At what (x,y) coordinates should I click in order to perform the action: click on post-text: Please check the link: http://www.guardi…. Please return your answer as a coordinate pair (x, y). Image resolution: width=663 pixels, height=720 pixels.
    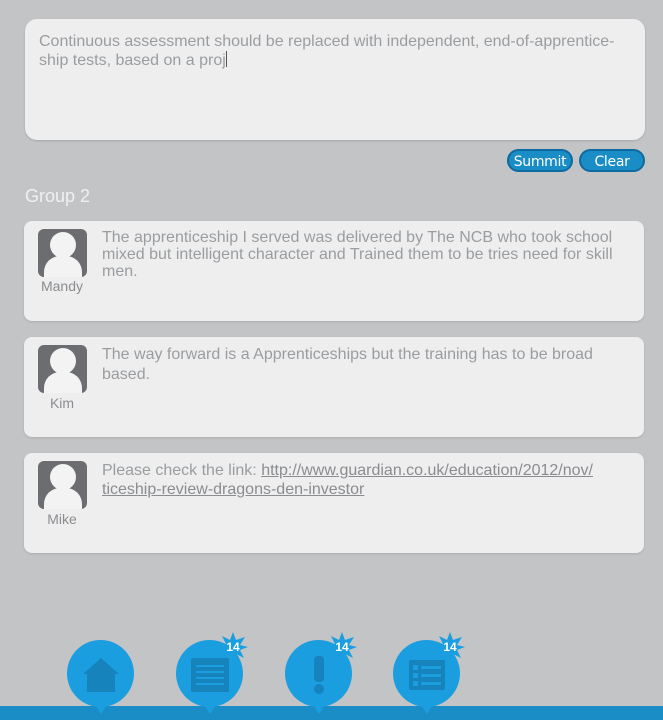
    Looking at the image, I should click on (367, 480).